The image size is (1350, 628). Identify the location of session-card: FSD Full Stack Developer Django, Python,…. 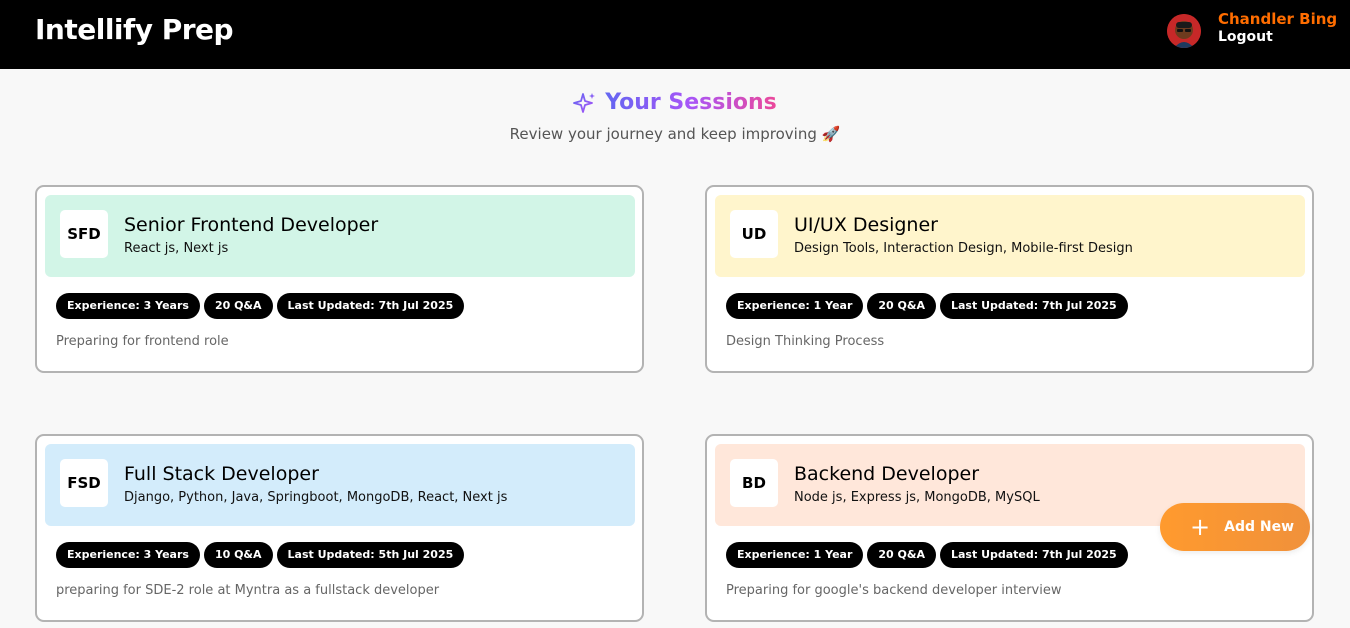
(339, 528).